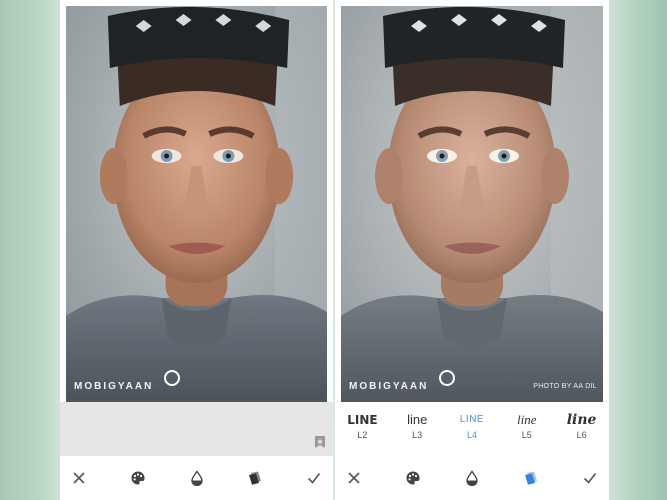 This screenshot has width=667, height=500. I want to click on style-code: L2, so click(362, 435).